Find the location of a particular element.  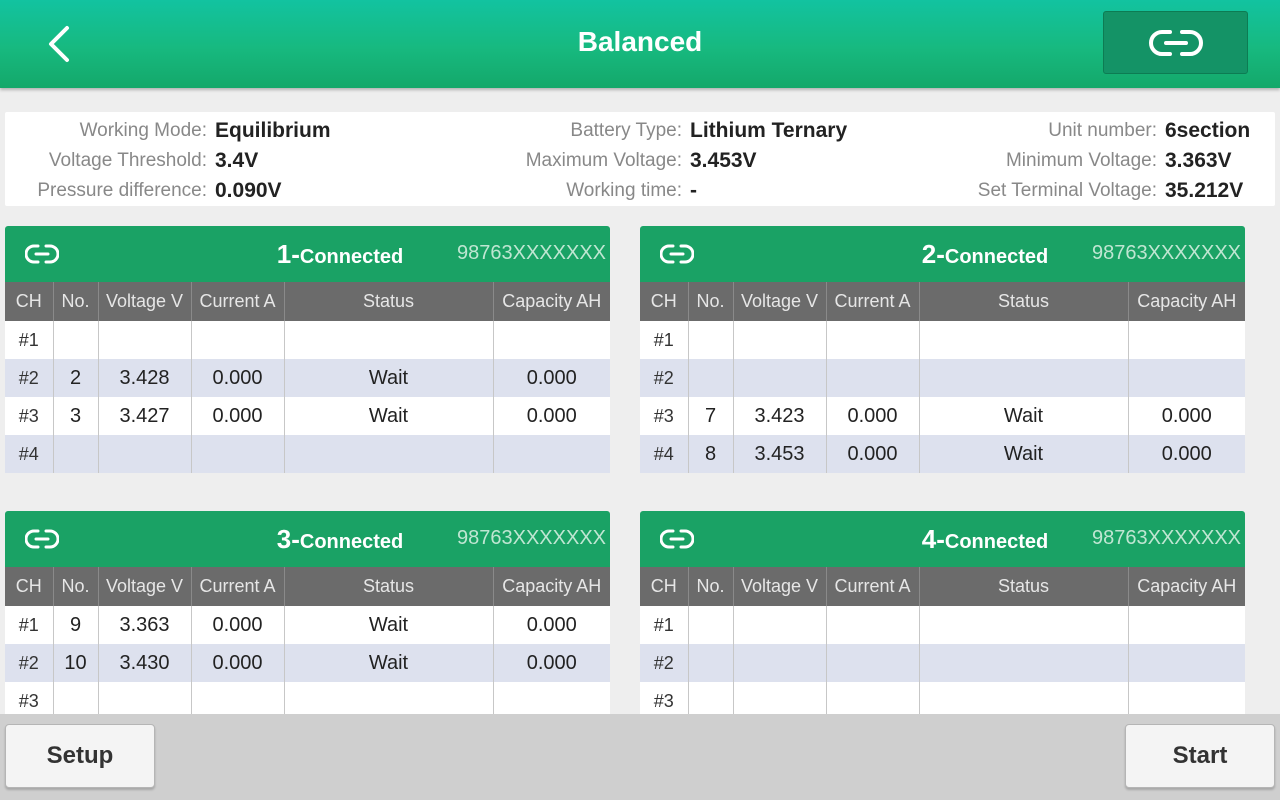

minimum-voltage-row: Minimum Voltage: 3.363V is located at coordinates (1077, 161).